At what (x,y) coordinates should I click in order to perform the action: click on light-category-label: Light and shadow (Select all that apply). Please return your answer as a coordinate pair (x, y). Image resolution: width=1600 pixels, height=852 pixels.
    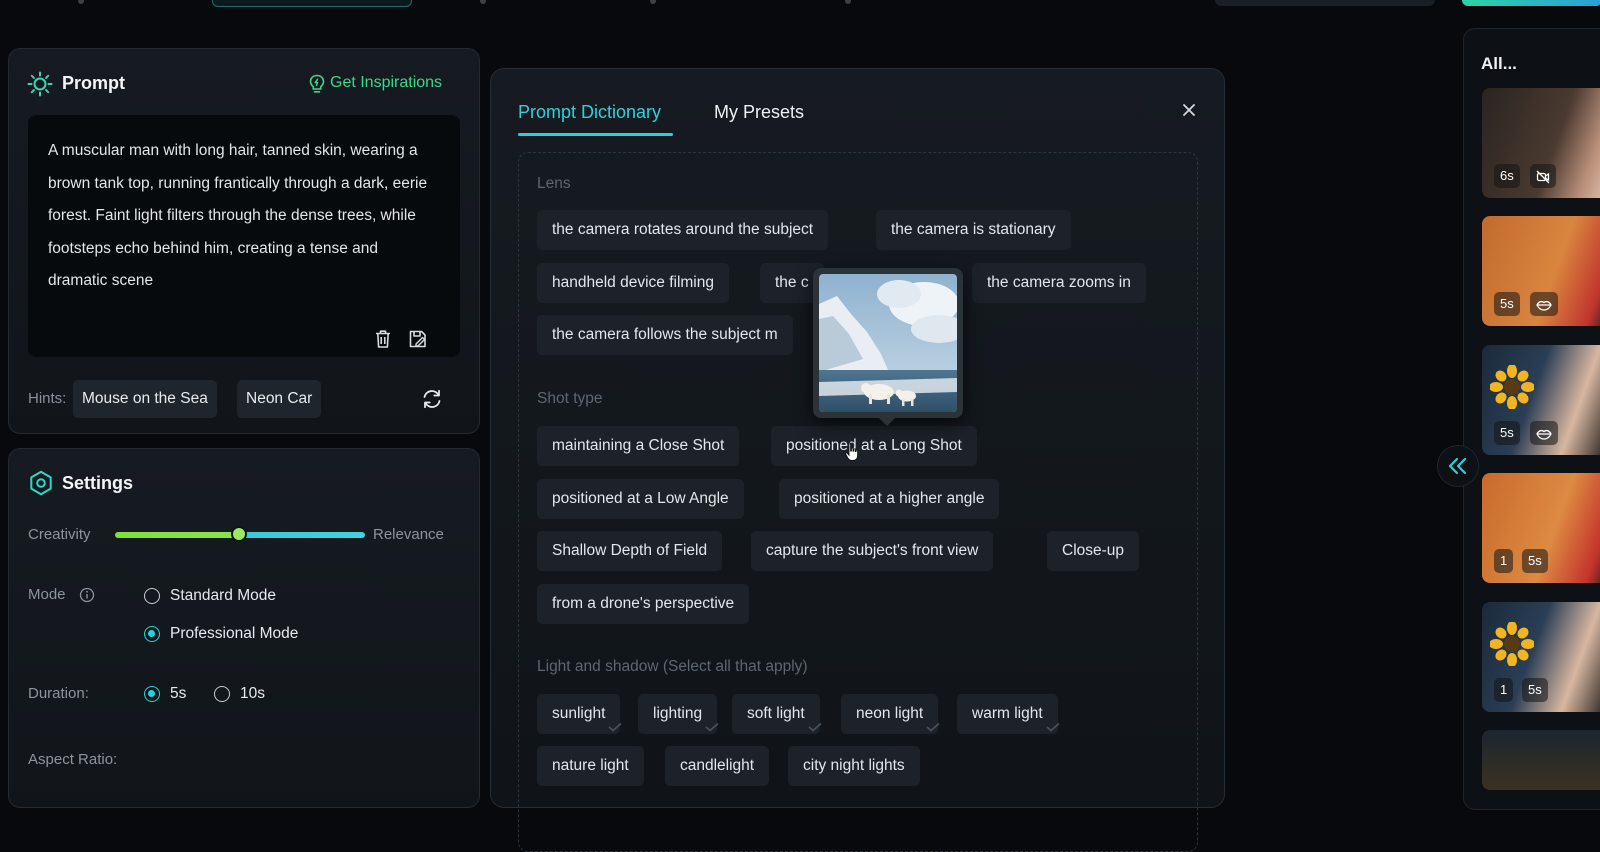
    Looking at the image, I should click on (672, 666).